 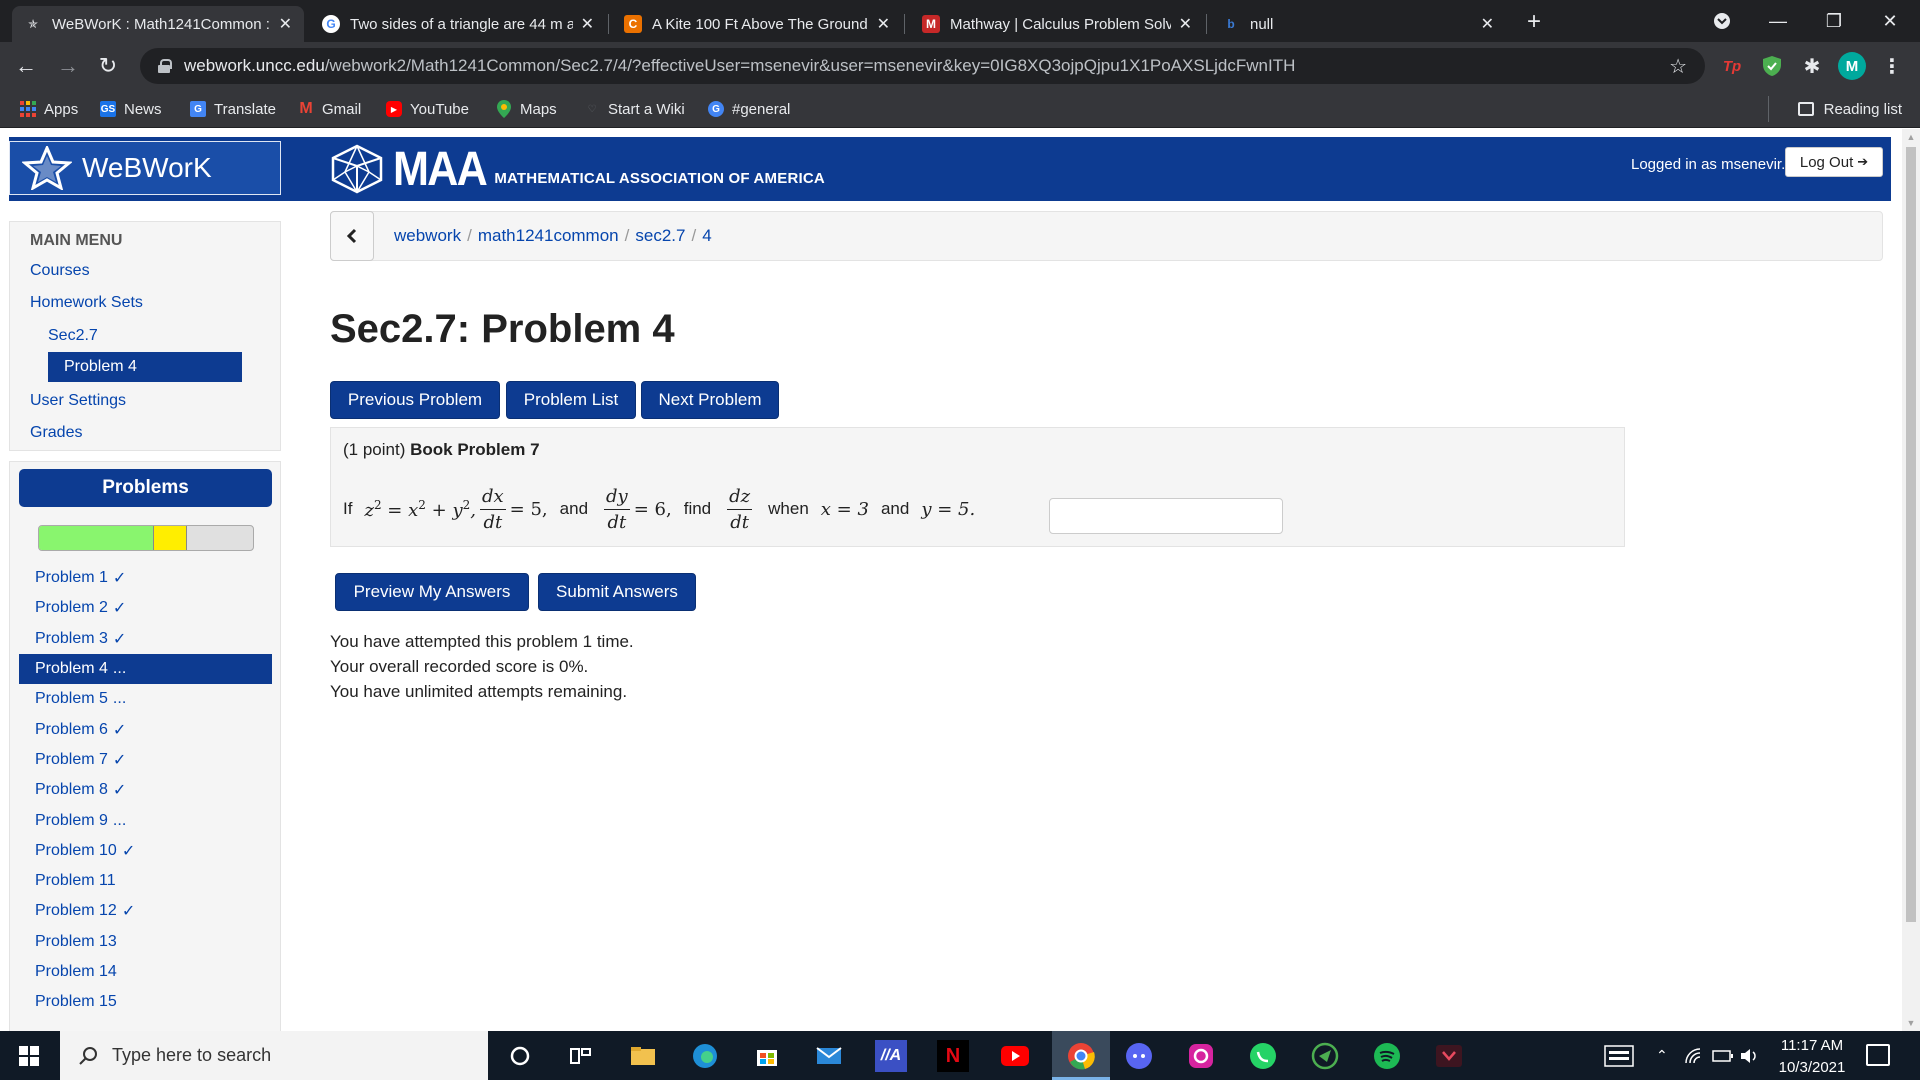 I want to click on tray-chevron-up-icon: ⌃, so click(x=1662, y=1055).